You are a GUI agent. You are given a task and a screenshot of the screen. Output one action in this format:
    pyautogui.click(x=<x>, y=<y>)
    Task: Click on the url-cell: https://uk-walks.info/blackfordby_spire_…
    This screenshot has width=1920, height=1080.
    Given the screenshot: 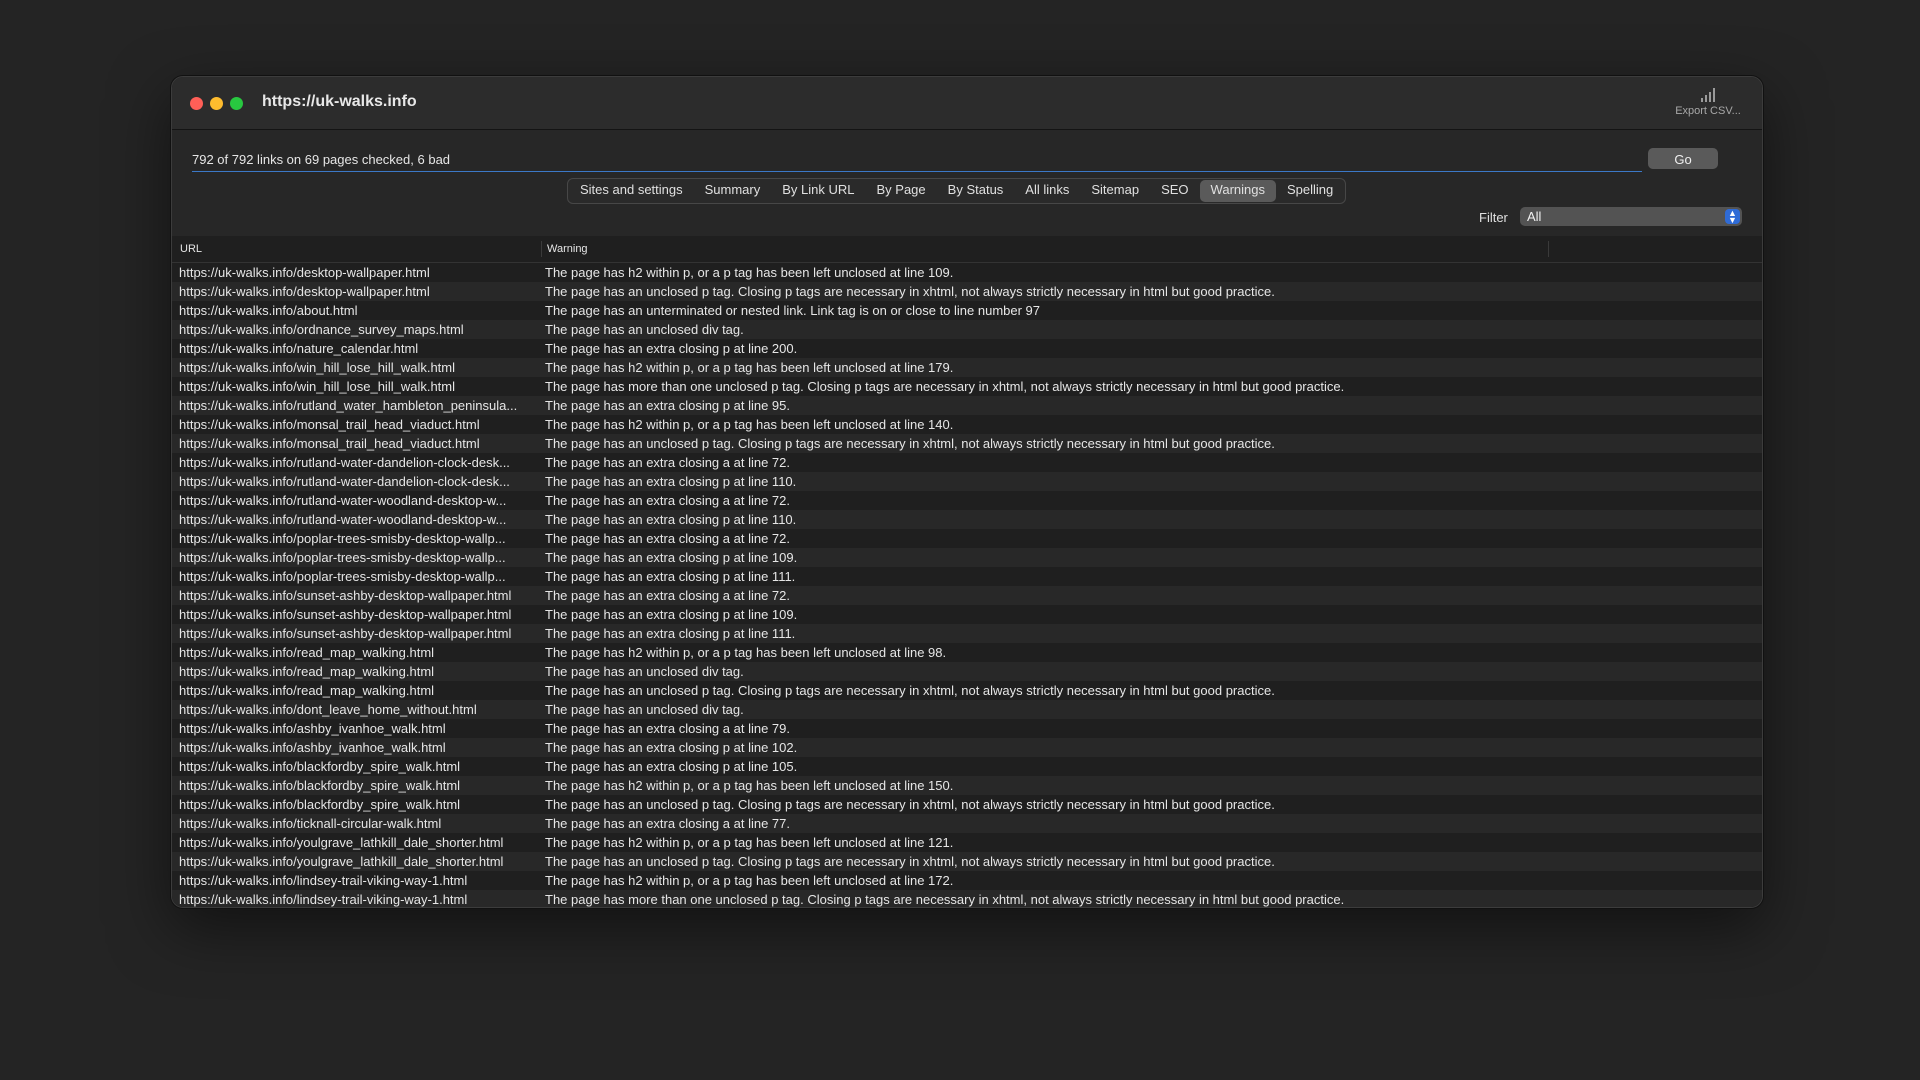 What is the action you would take?
    pyautogui.click(x=320, y=766)
    